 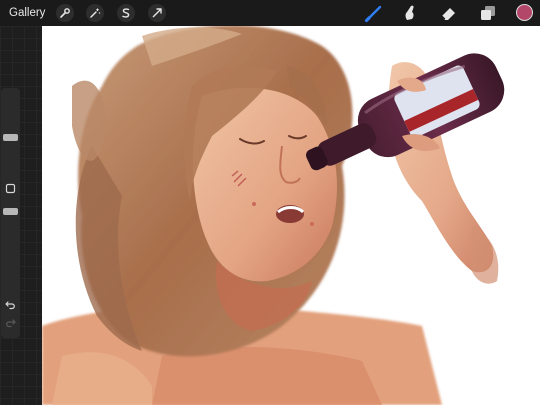 What do you see at coordinates (65, 13) in the screenshot?
I see `wrench-icon` at bounding box center [65, 13].